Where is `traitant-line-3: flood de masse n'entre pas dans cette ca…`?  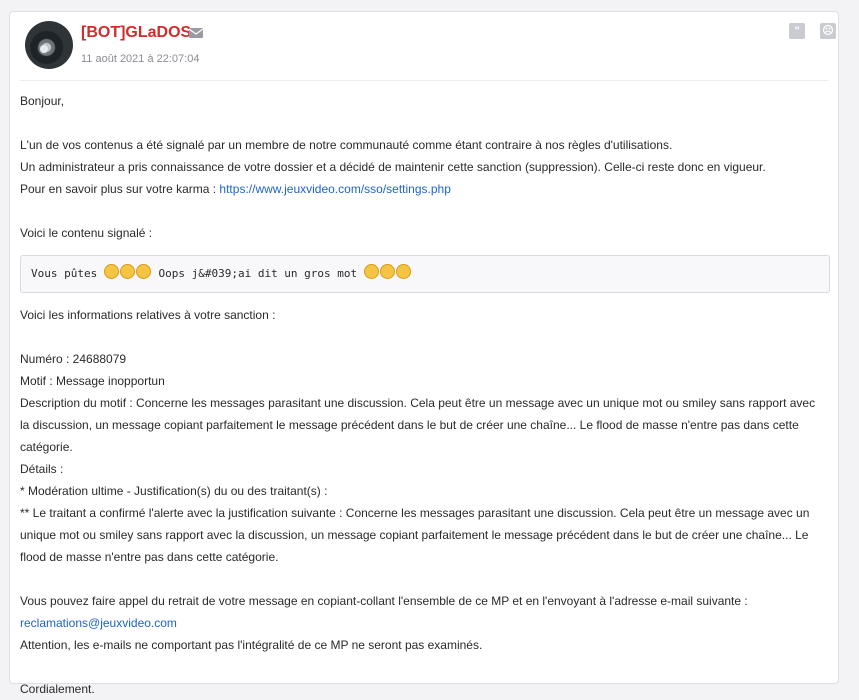
traitant-line-3: flood de masse n'entre pas dans cette ca… is located at coordinates (149, 557).